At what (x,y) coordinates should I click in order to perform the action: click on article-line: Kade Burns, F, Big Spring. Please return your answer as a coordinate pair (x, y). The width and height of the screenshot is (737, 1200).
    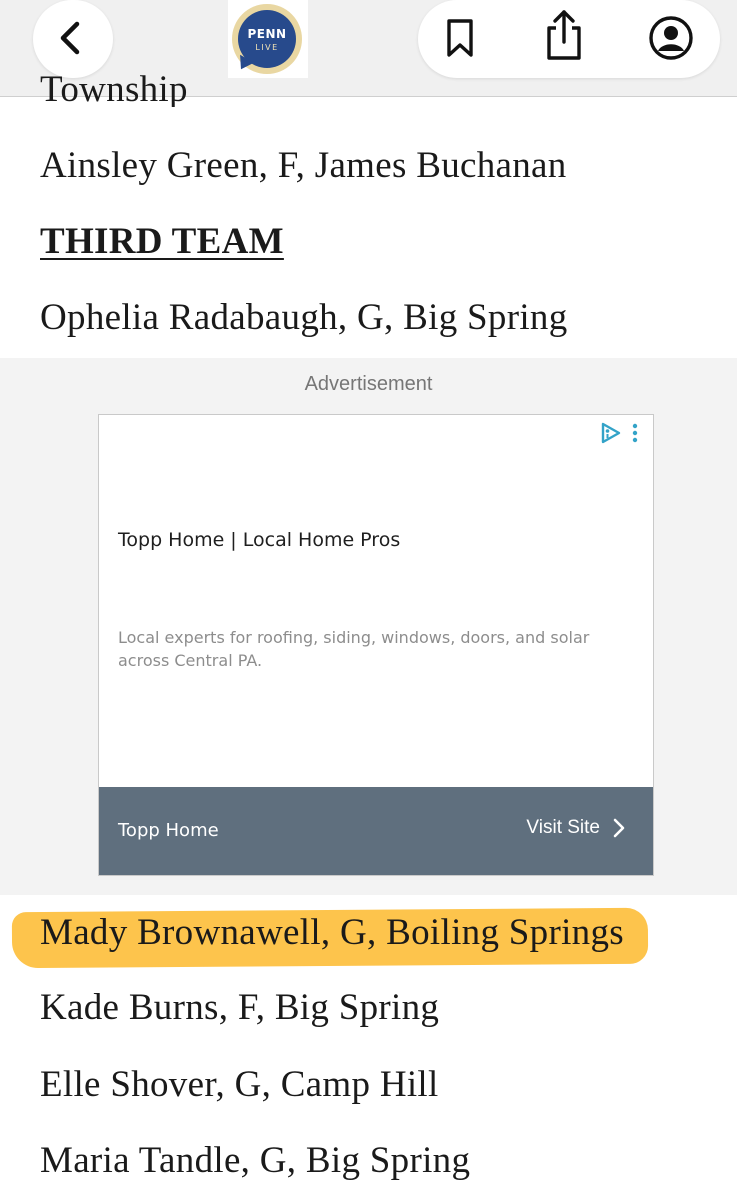
    Looking at the image, I should click on (240, 1007).